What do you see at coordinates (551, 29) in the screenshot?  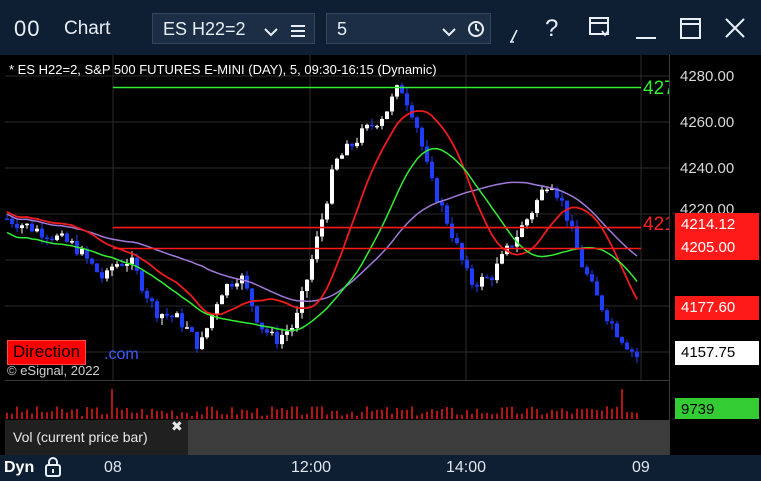 I see `help-icon: ?` at bounding box center [551, 29].